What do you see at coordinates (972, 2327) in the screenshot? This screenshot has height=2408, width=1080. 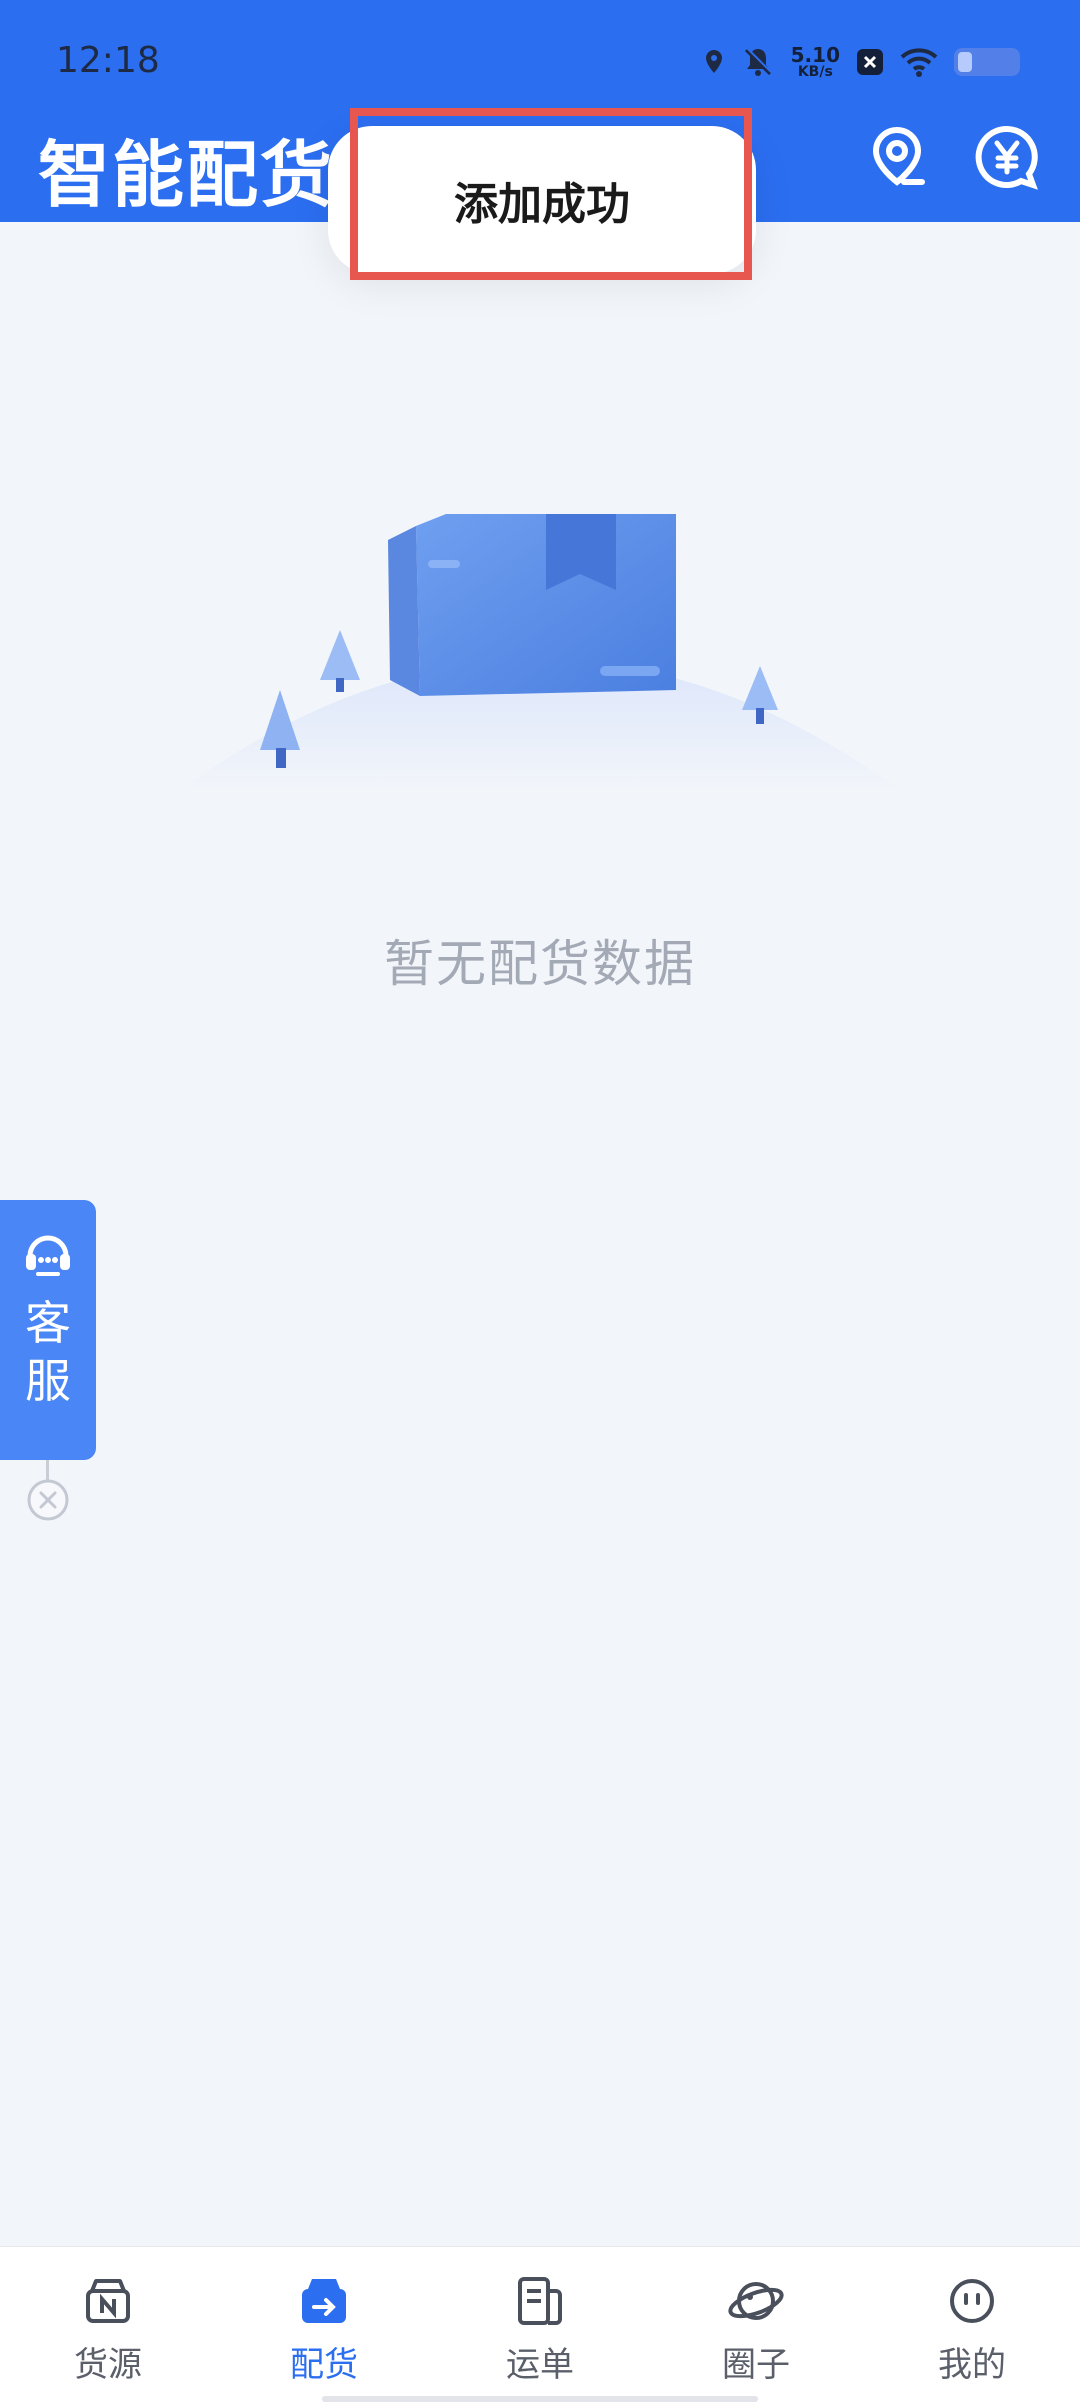 I see `tab-mine: 我的` at bounding box center [972, 2327].